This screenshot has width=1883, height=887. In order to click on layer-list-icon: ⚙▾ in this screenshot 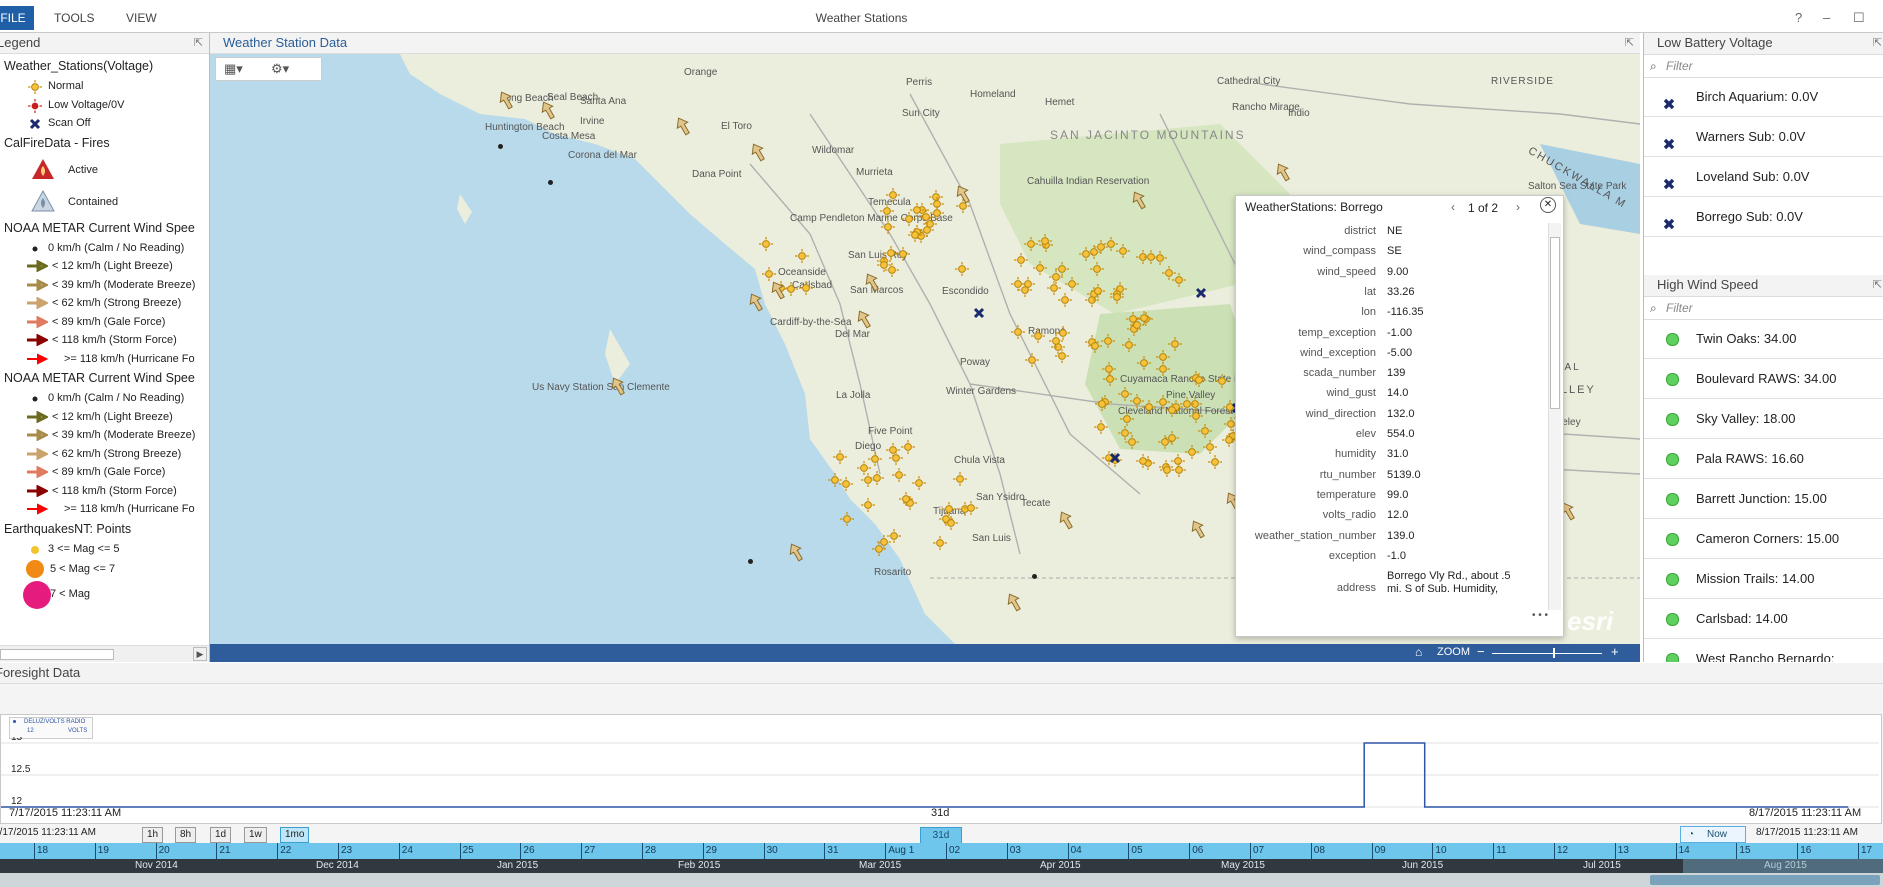, I will do `click(280, 69)`.